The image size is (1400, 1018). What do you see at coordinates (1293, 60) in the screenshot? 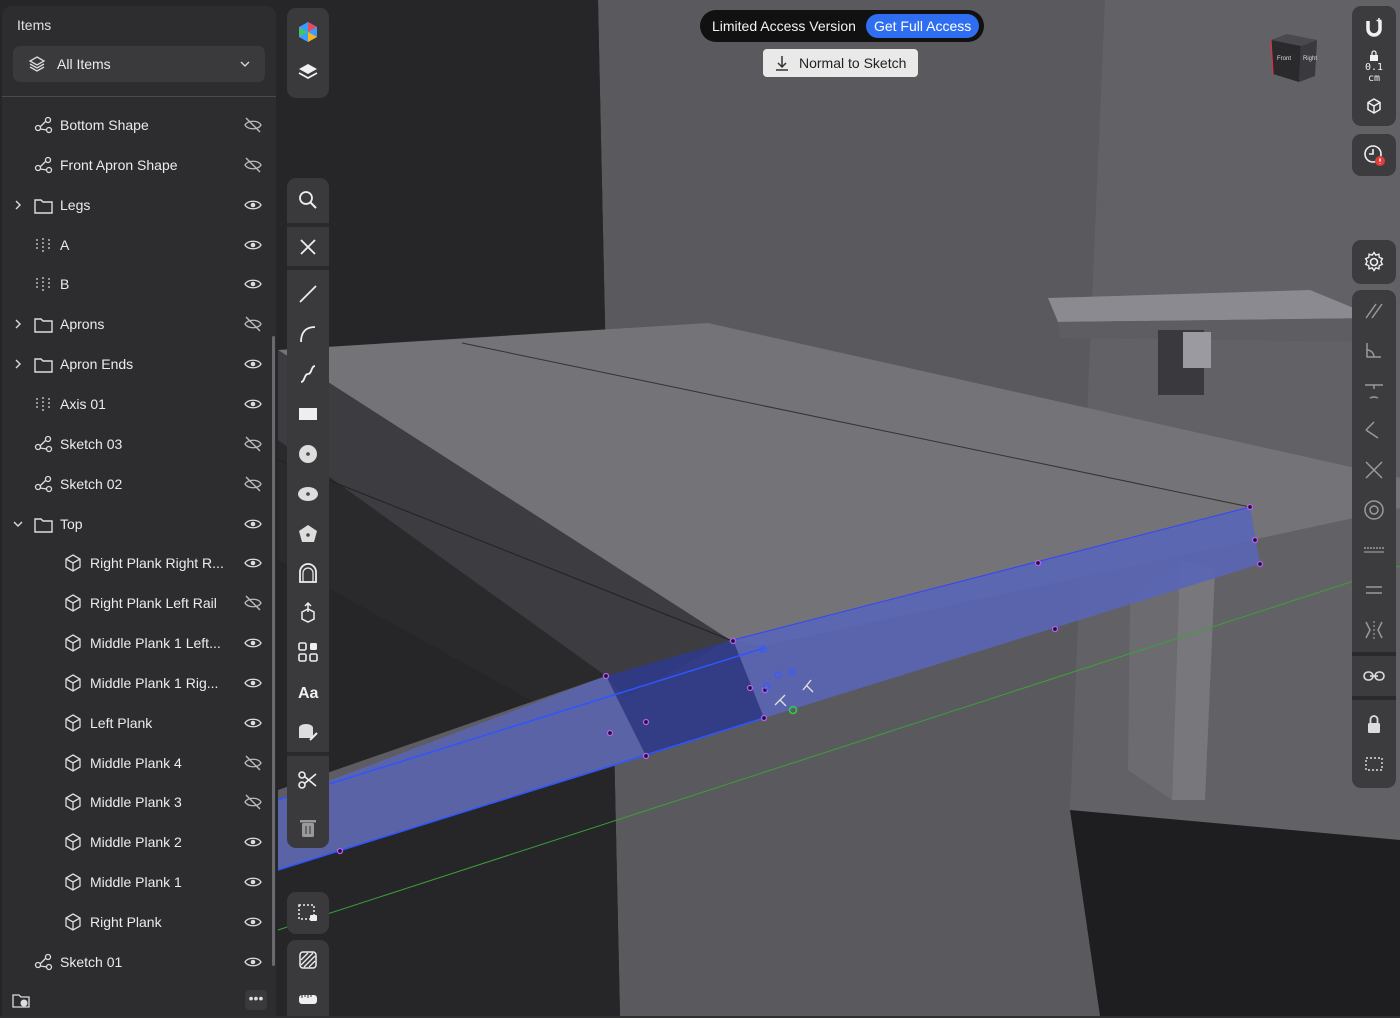
I see `view-cube: Front Right` at bounding box center [1293, 60].